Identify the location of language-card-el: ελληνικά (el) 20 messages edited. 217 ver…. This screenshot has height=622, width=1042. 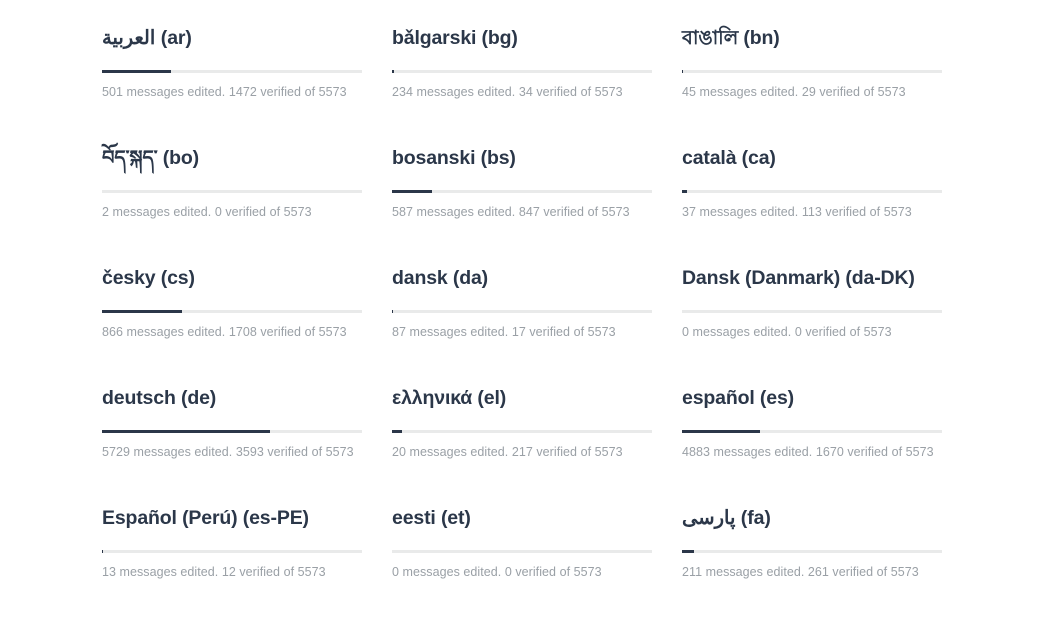
(537, 442).